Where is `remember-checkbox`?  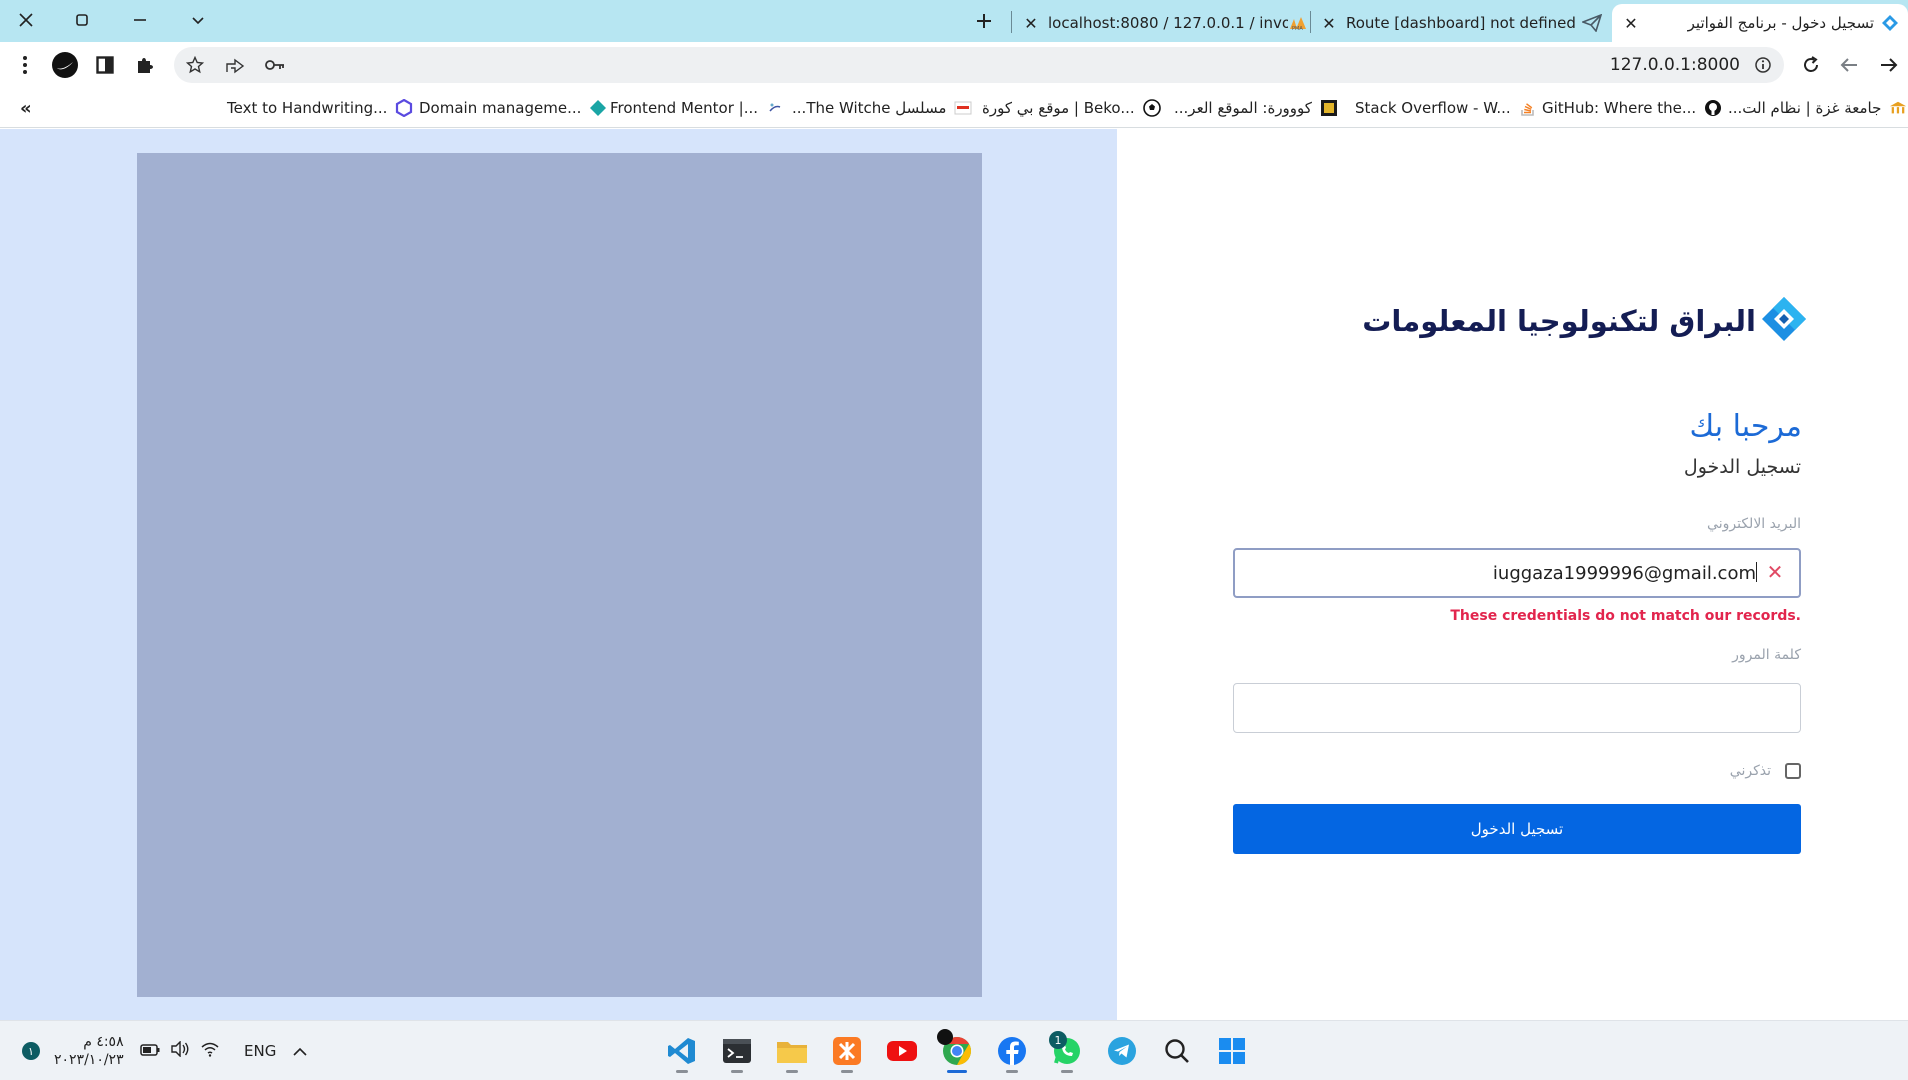
remember-checkbox is located at coordinates (1793, 771).